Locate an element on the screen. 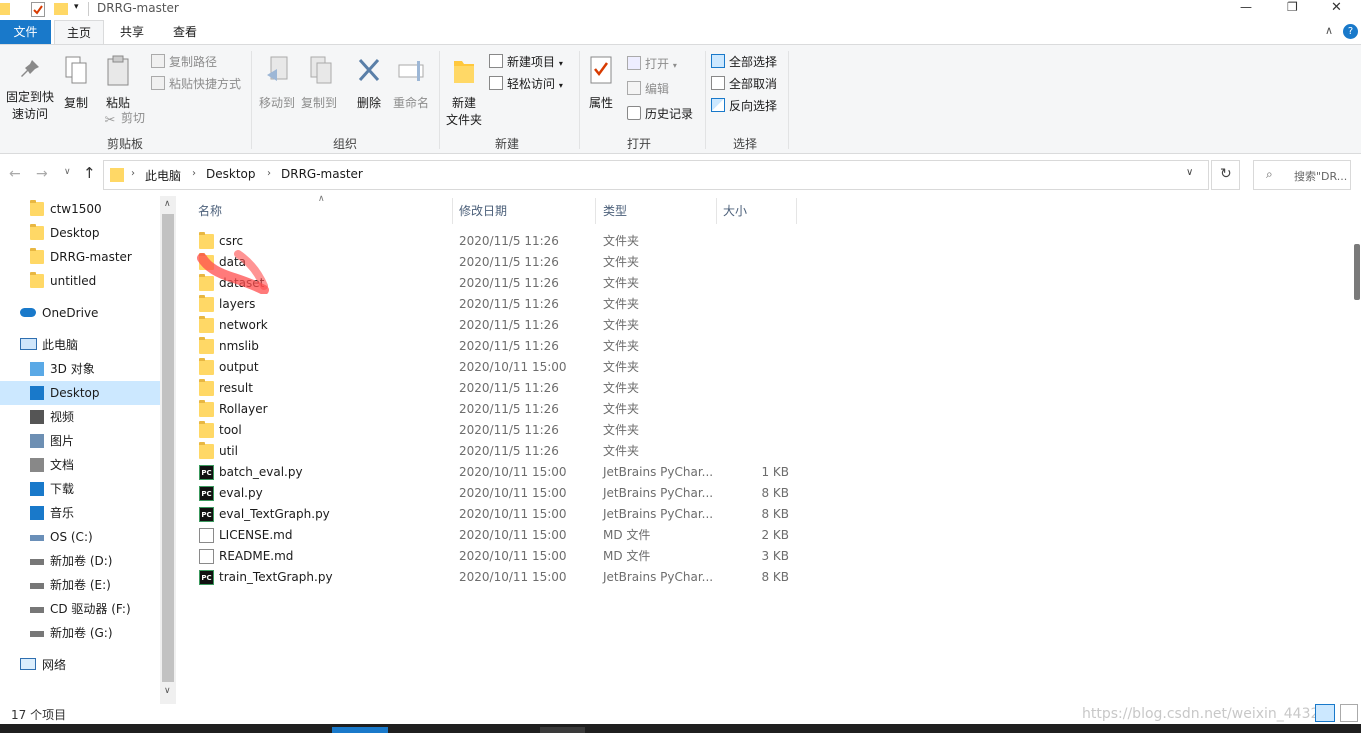 The height and width of the screenshot is (733, 1361). copy-to-button: 复制到 is located at coordinates (319, 81).